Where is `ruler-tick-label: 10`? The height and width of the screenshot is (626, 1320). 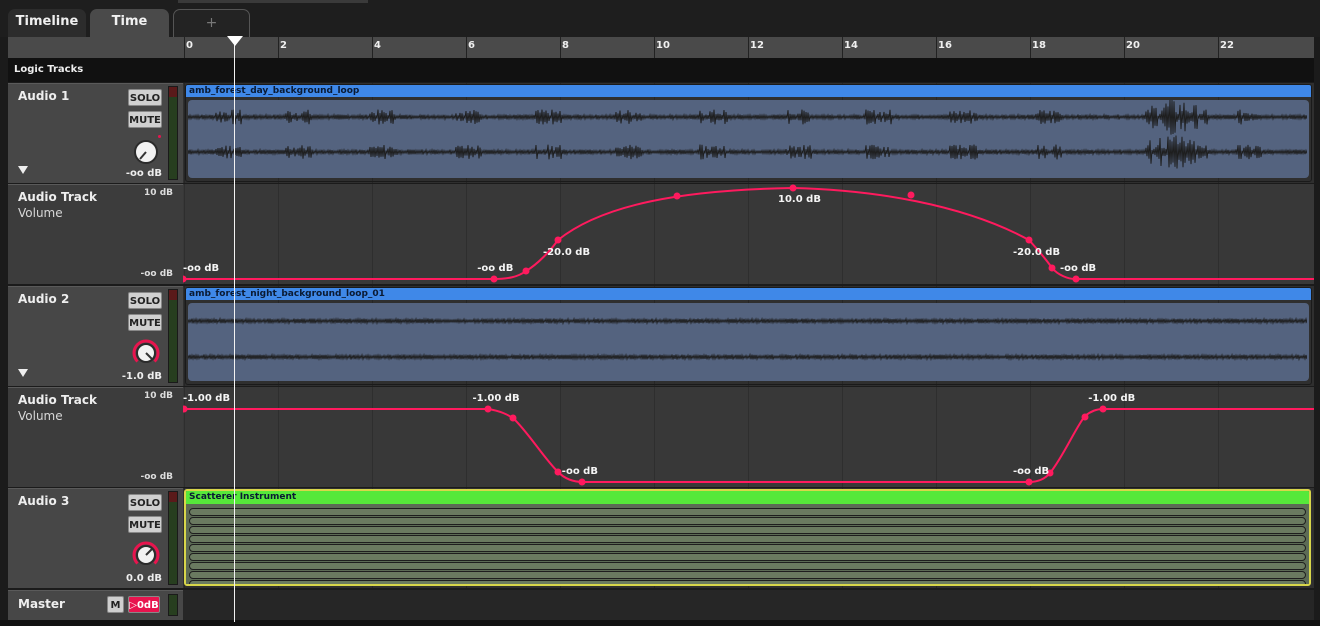 ruler-tick-label: 10 is located at coordinates (663, 45).